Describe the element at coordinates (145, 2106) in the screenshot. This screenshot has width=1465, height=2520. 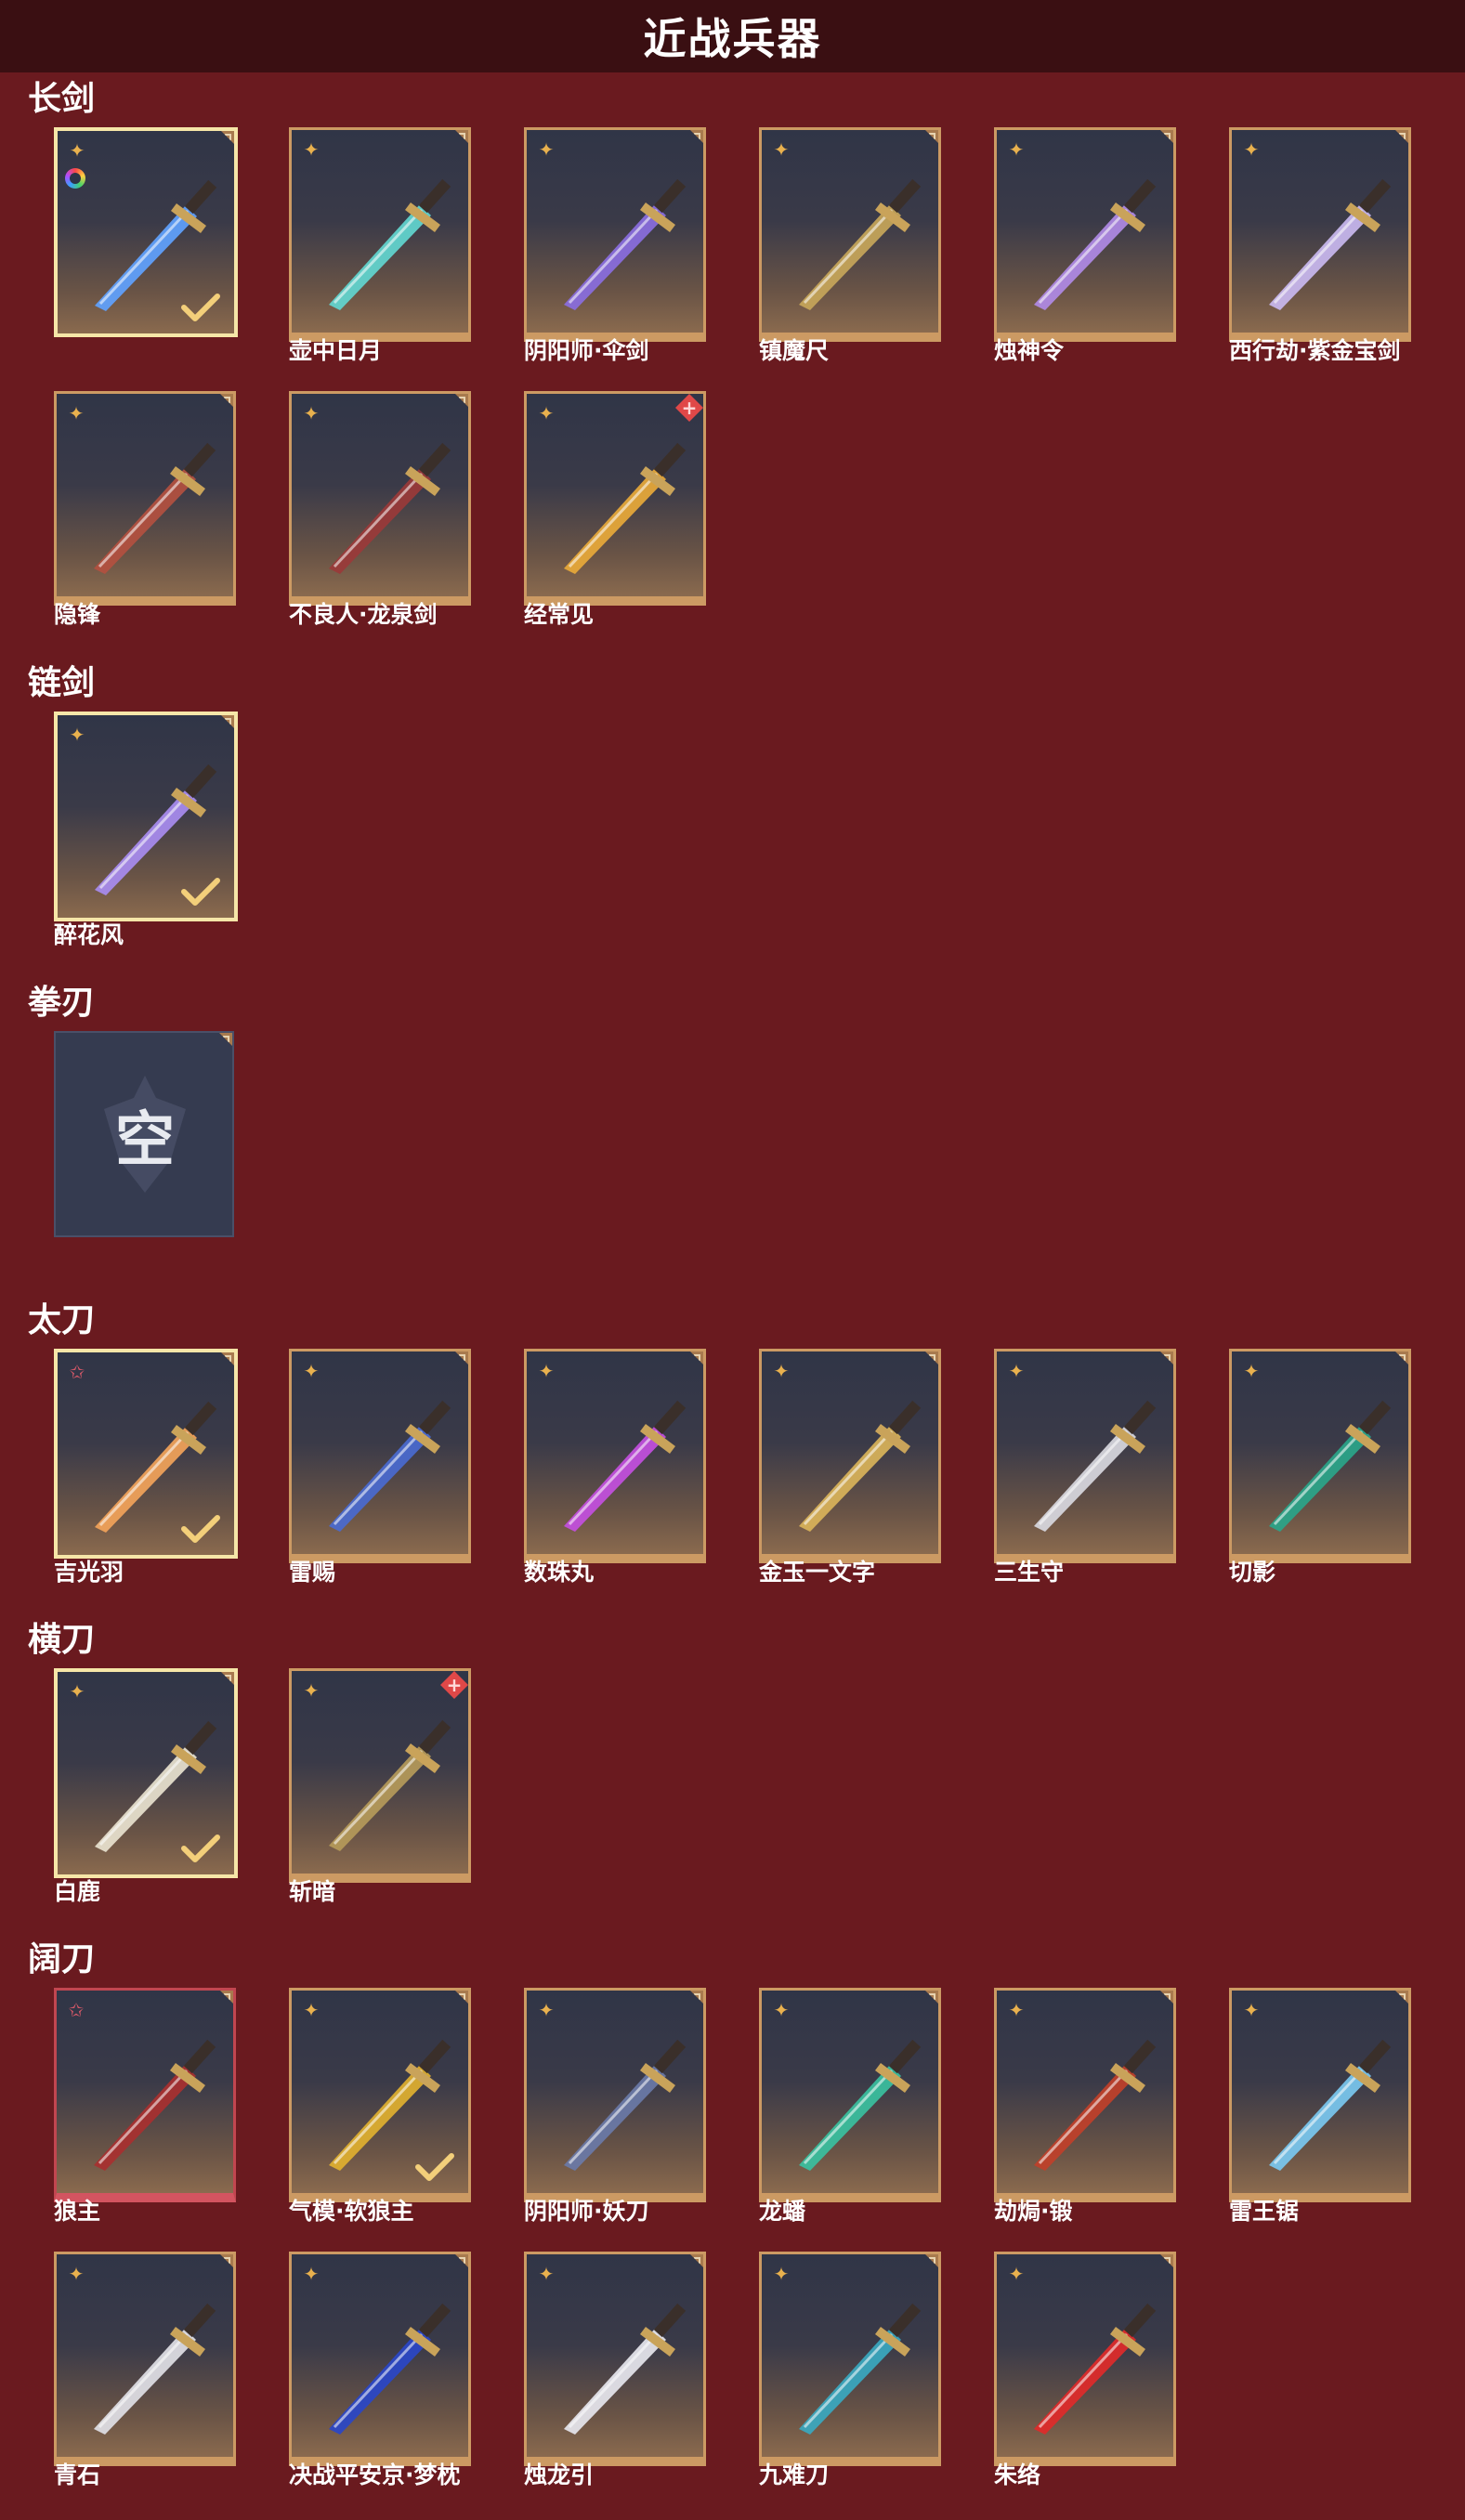
I see `weapon-card: ✩ 狼主` at that location.